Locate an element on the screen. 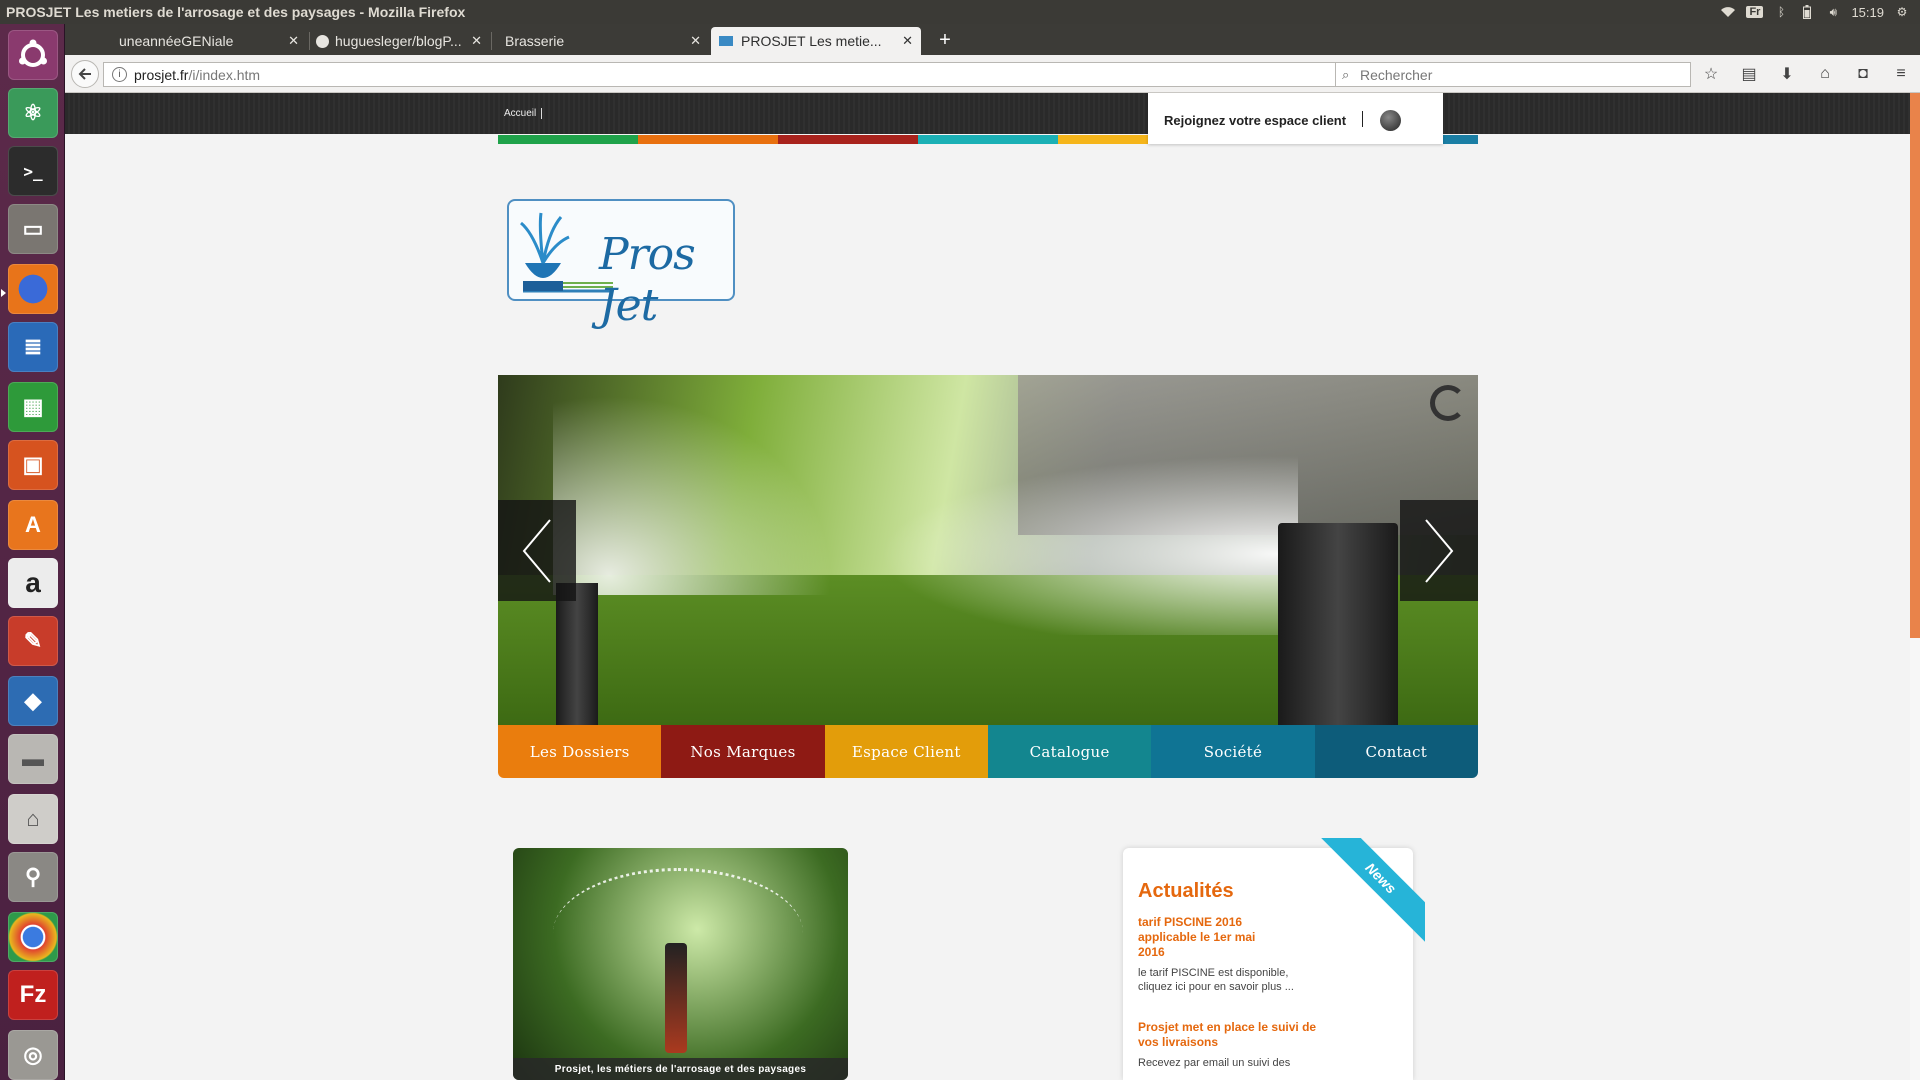  file-manager-icon: ▭ is located at coordinates (33, 229).